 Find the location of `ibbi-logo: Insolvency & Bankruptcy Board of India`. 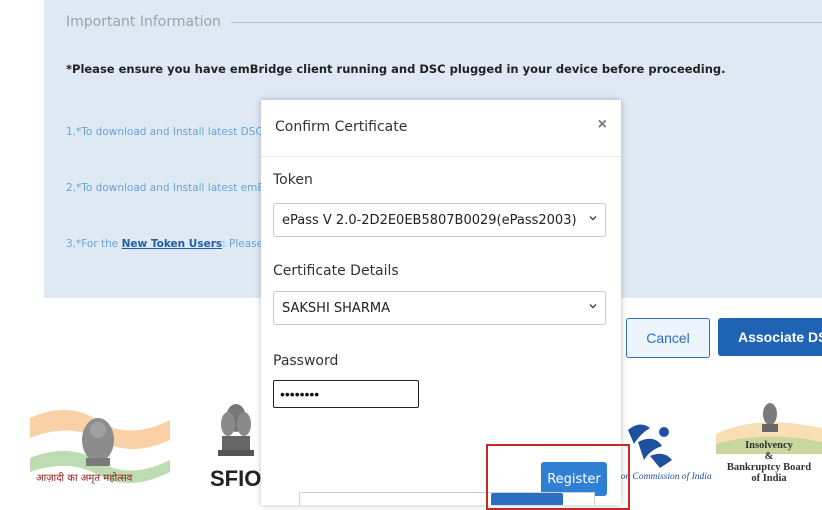

ibbi-logo: Insolvency & Bankruptcy Board of India is located at coordinates (769, 444).